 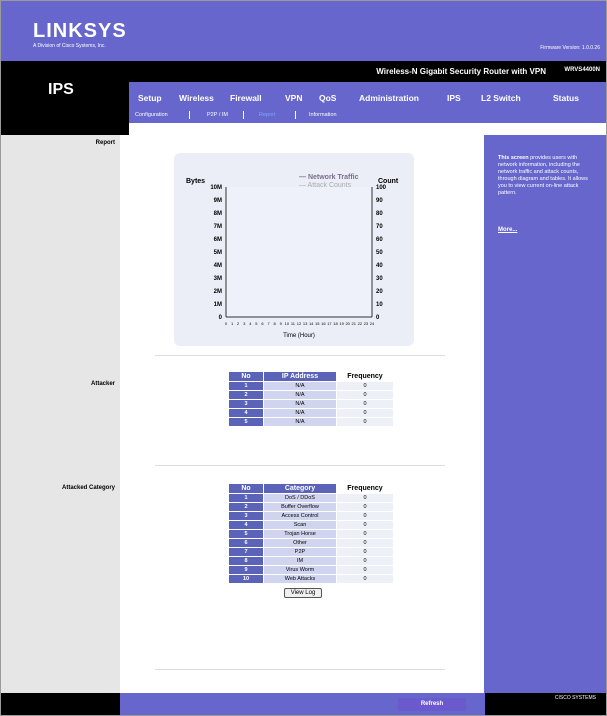 What do you see at coordinates (300, 543) in the screenshot?
I see `category-cell: Other` at bounding box center [300, 543].